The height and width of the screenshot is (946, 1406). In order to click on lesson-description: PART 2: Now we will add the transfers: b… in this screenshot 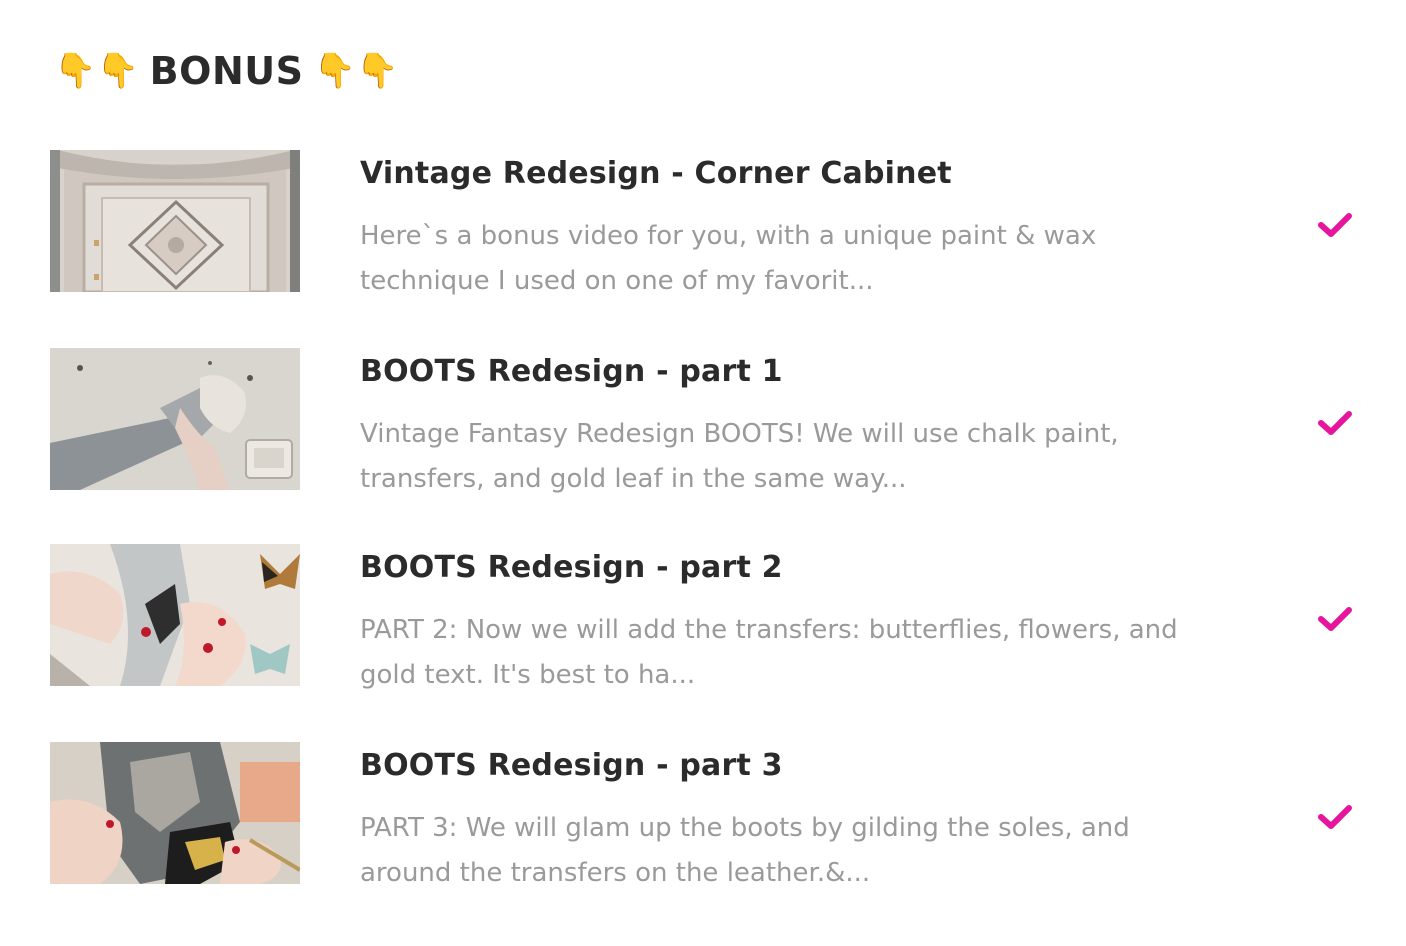, I will do `click(769, 652)`.